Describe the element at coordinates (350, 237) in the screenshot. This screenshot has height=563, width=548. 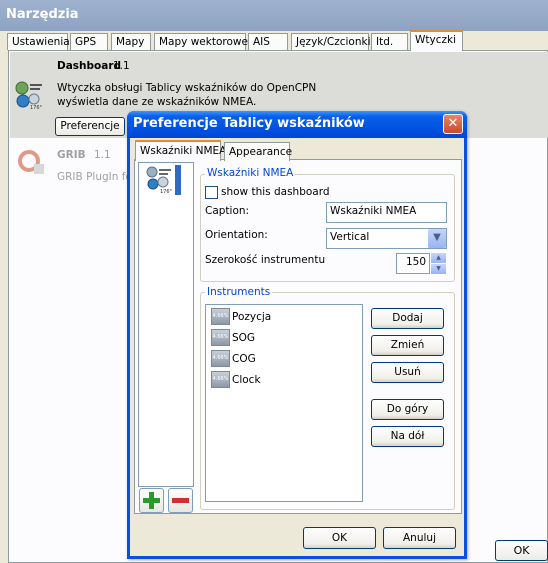
I see `orientation-value: Vertical` at that location.